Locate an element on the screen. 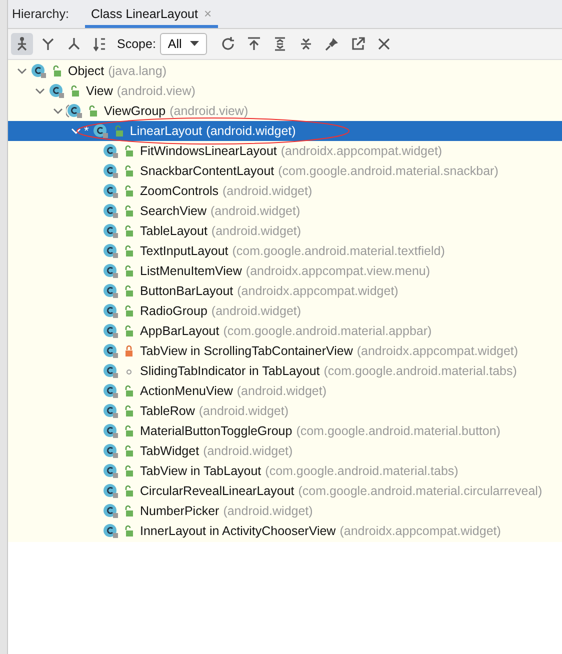 This screenshot has height=654, width=562. tree-item: TabWidget (android.widget) is located at coordinates (285, 451).